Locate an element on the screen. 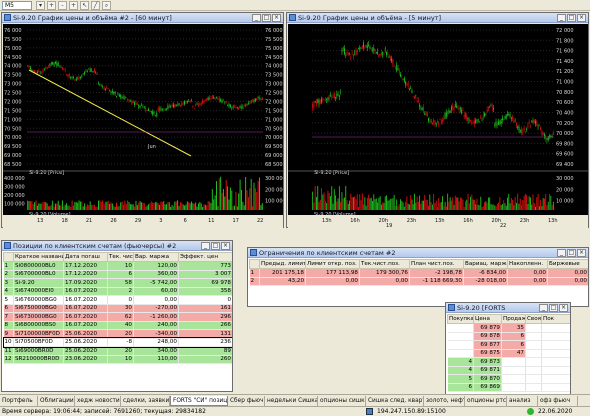  add-icon: + is located at coordinates (51, 5).